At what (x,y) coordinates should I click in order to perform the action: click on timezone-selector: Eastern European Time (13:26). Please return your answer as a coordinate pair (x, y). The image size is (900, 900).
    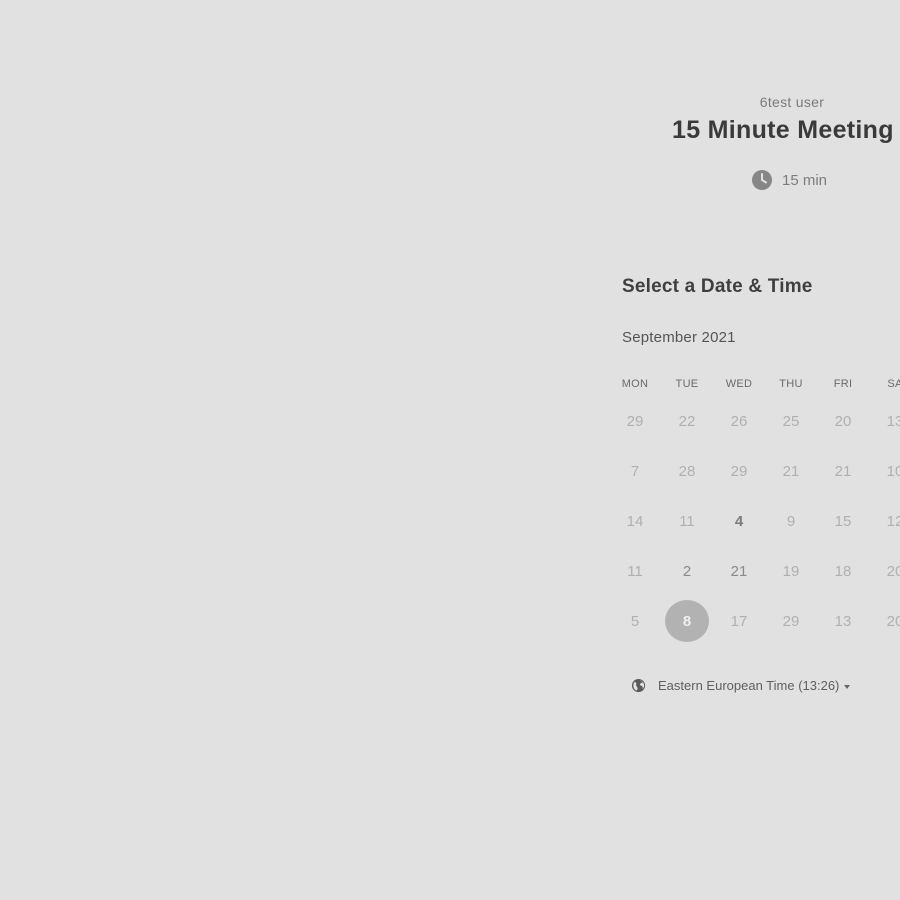
    Looking at the image, I should click on (741, 685).